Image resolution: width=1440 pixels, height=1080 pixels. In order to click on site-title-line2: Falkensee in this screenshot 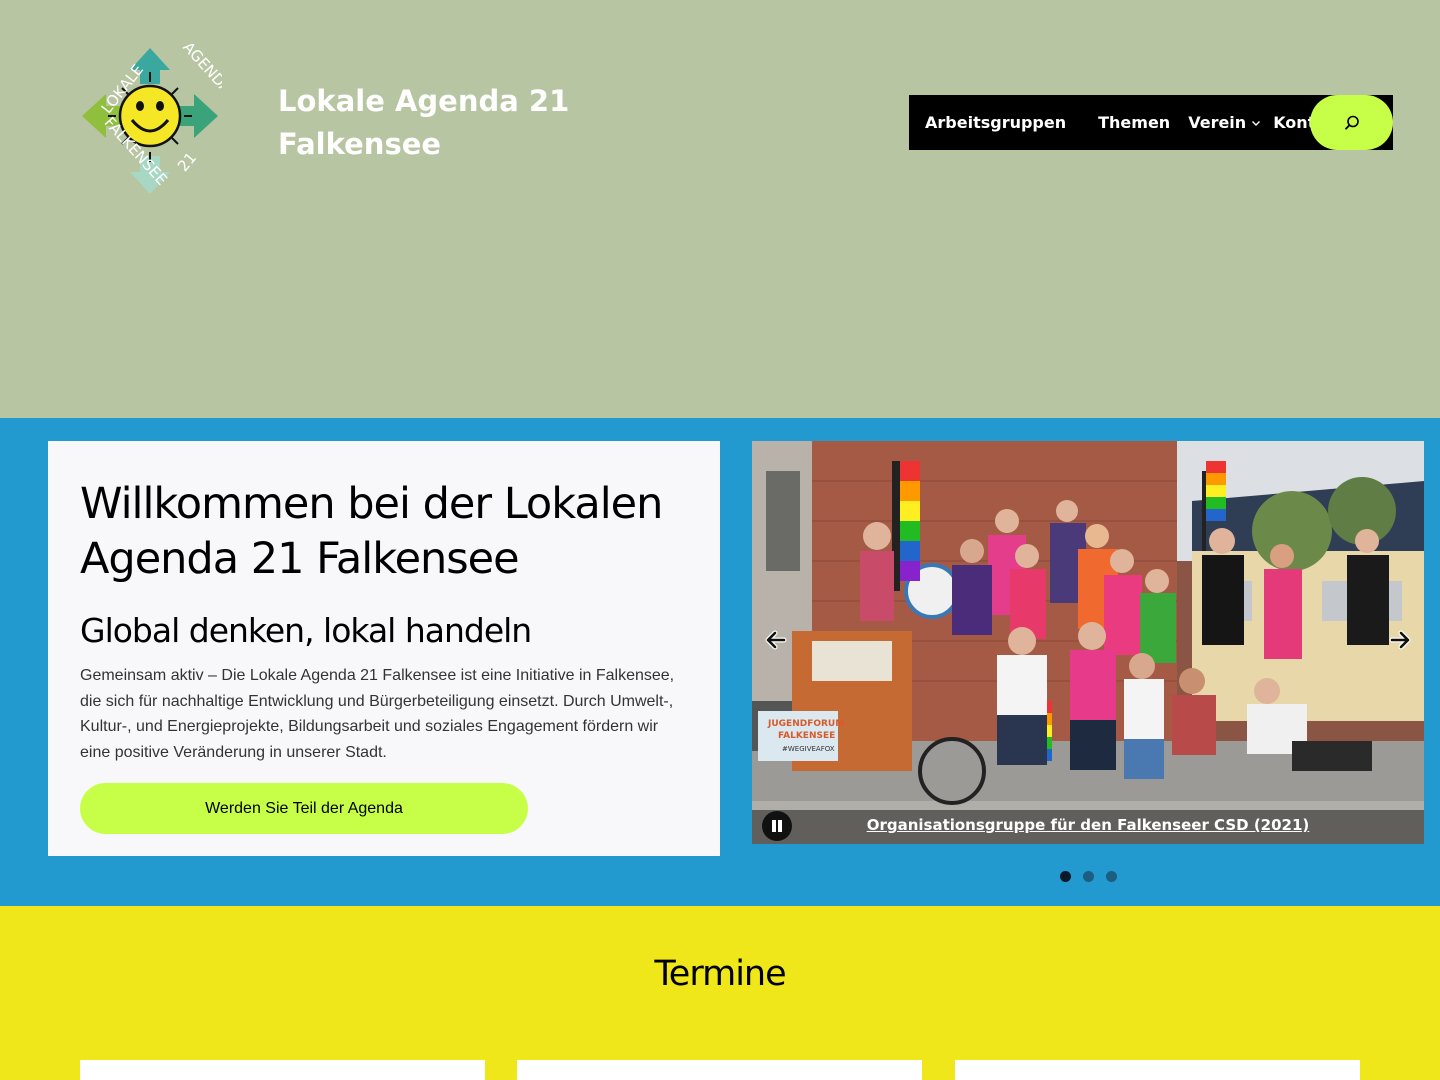, I will do `click(360, 144)`.